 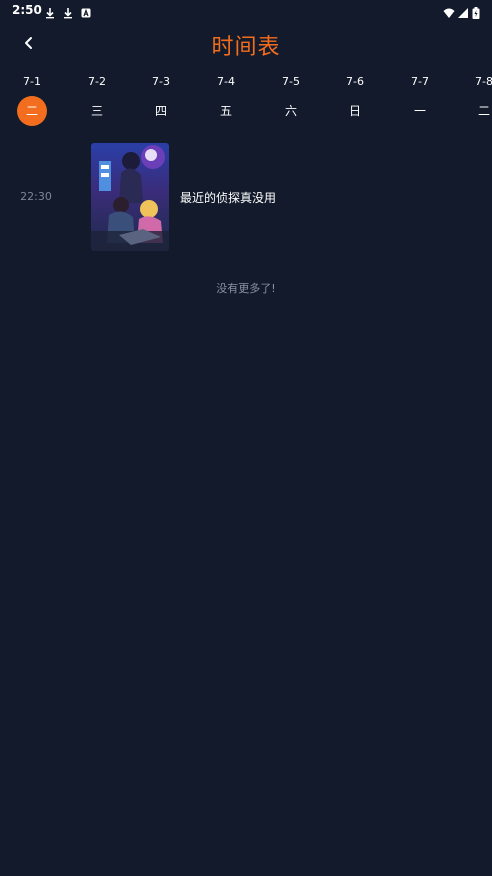 What do you see at coordinates (355, 81) in the screenshot?
I see `date-label: 7-6` at bounding box center [355, 81].